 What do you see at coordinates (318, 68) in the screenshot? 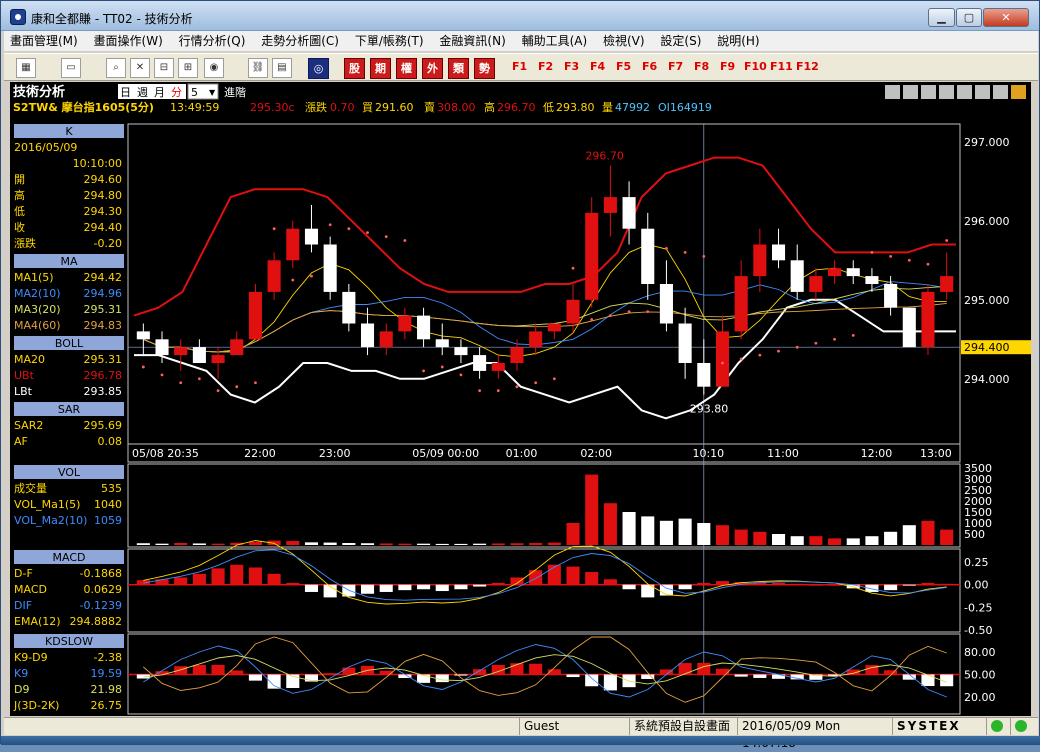
I see `systex-logo-icon: ◎` at bounding box center [318, 68].